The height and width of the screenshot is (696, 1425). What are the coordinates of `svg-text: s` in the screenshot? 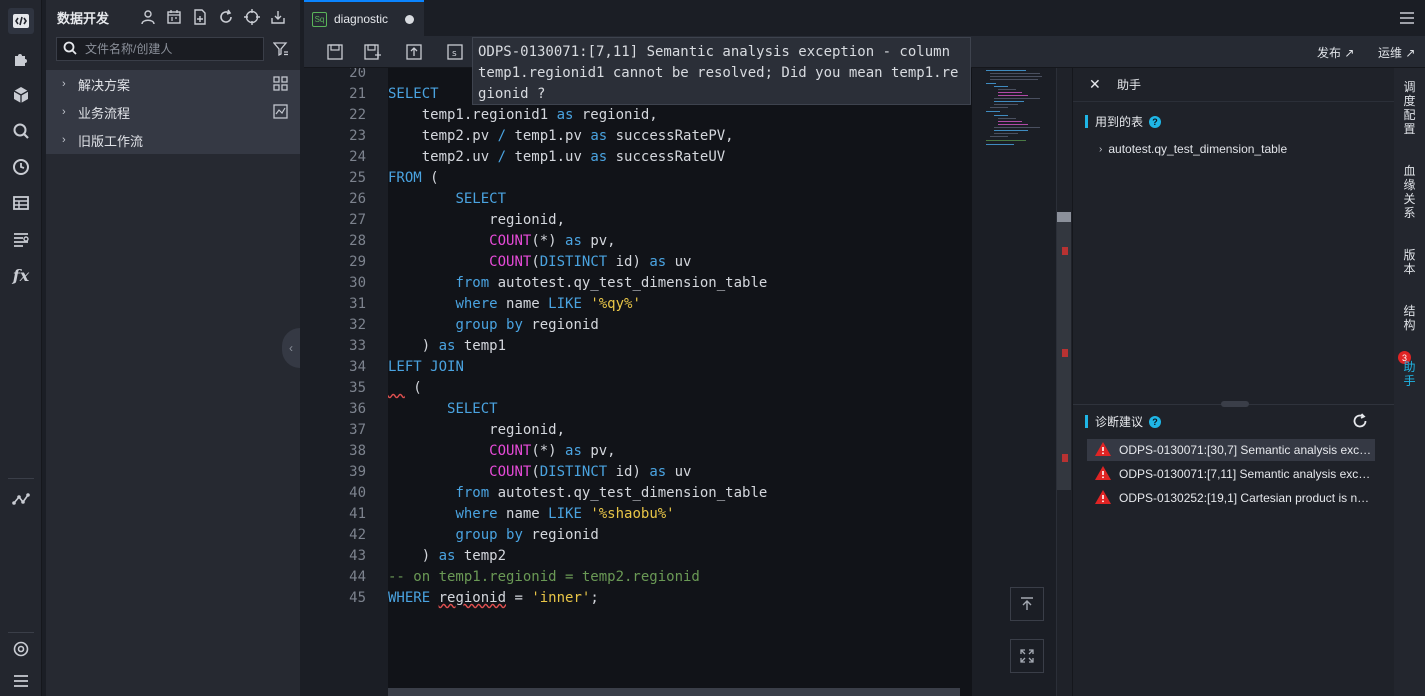 It's located at (454, 54).